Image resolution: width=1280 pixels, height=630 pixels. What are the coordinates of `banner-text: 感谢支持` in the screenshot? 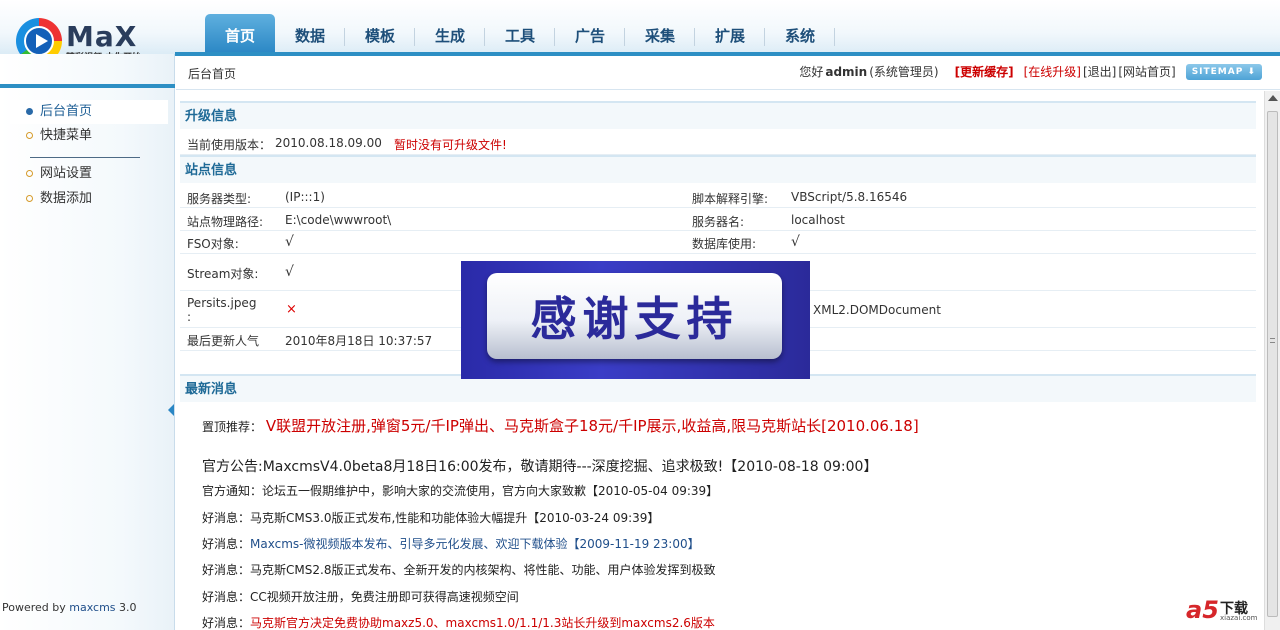 It's located at (634, 319).